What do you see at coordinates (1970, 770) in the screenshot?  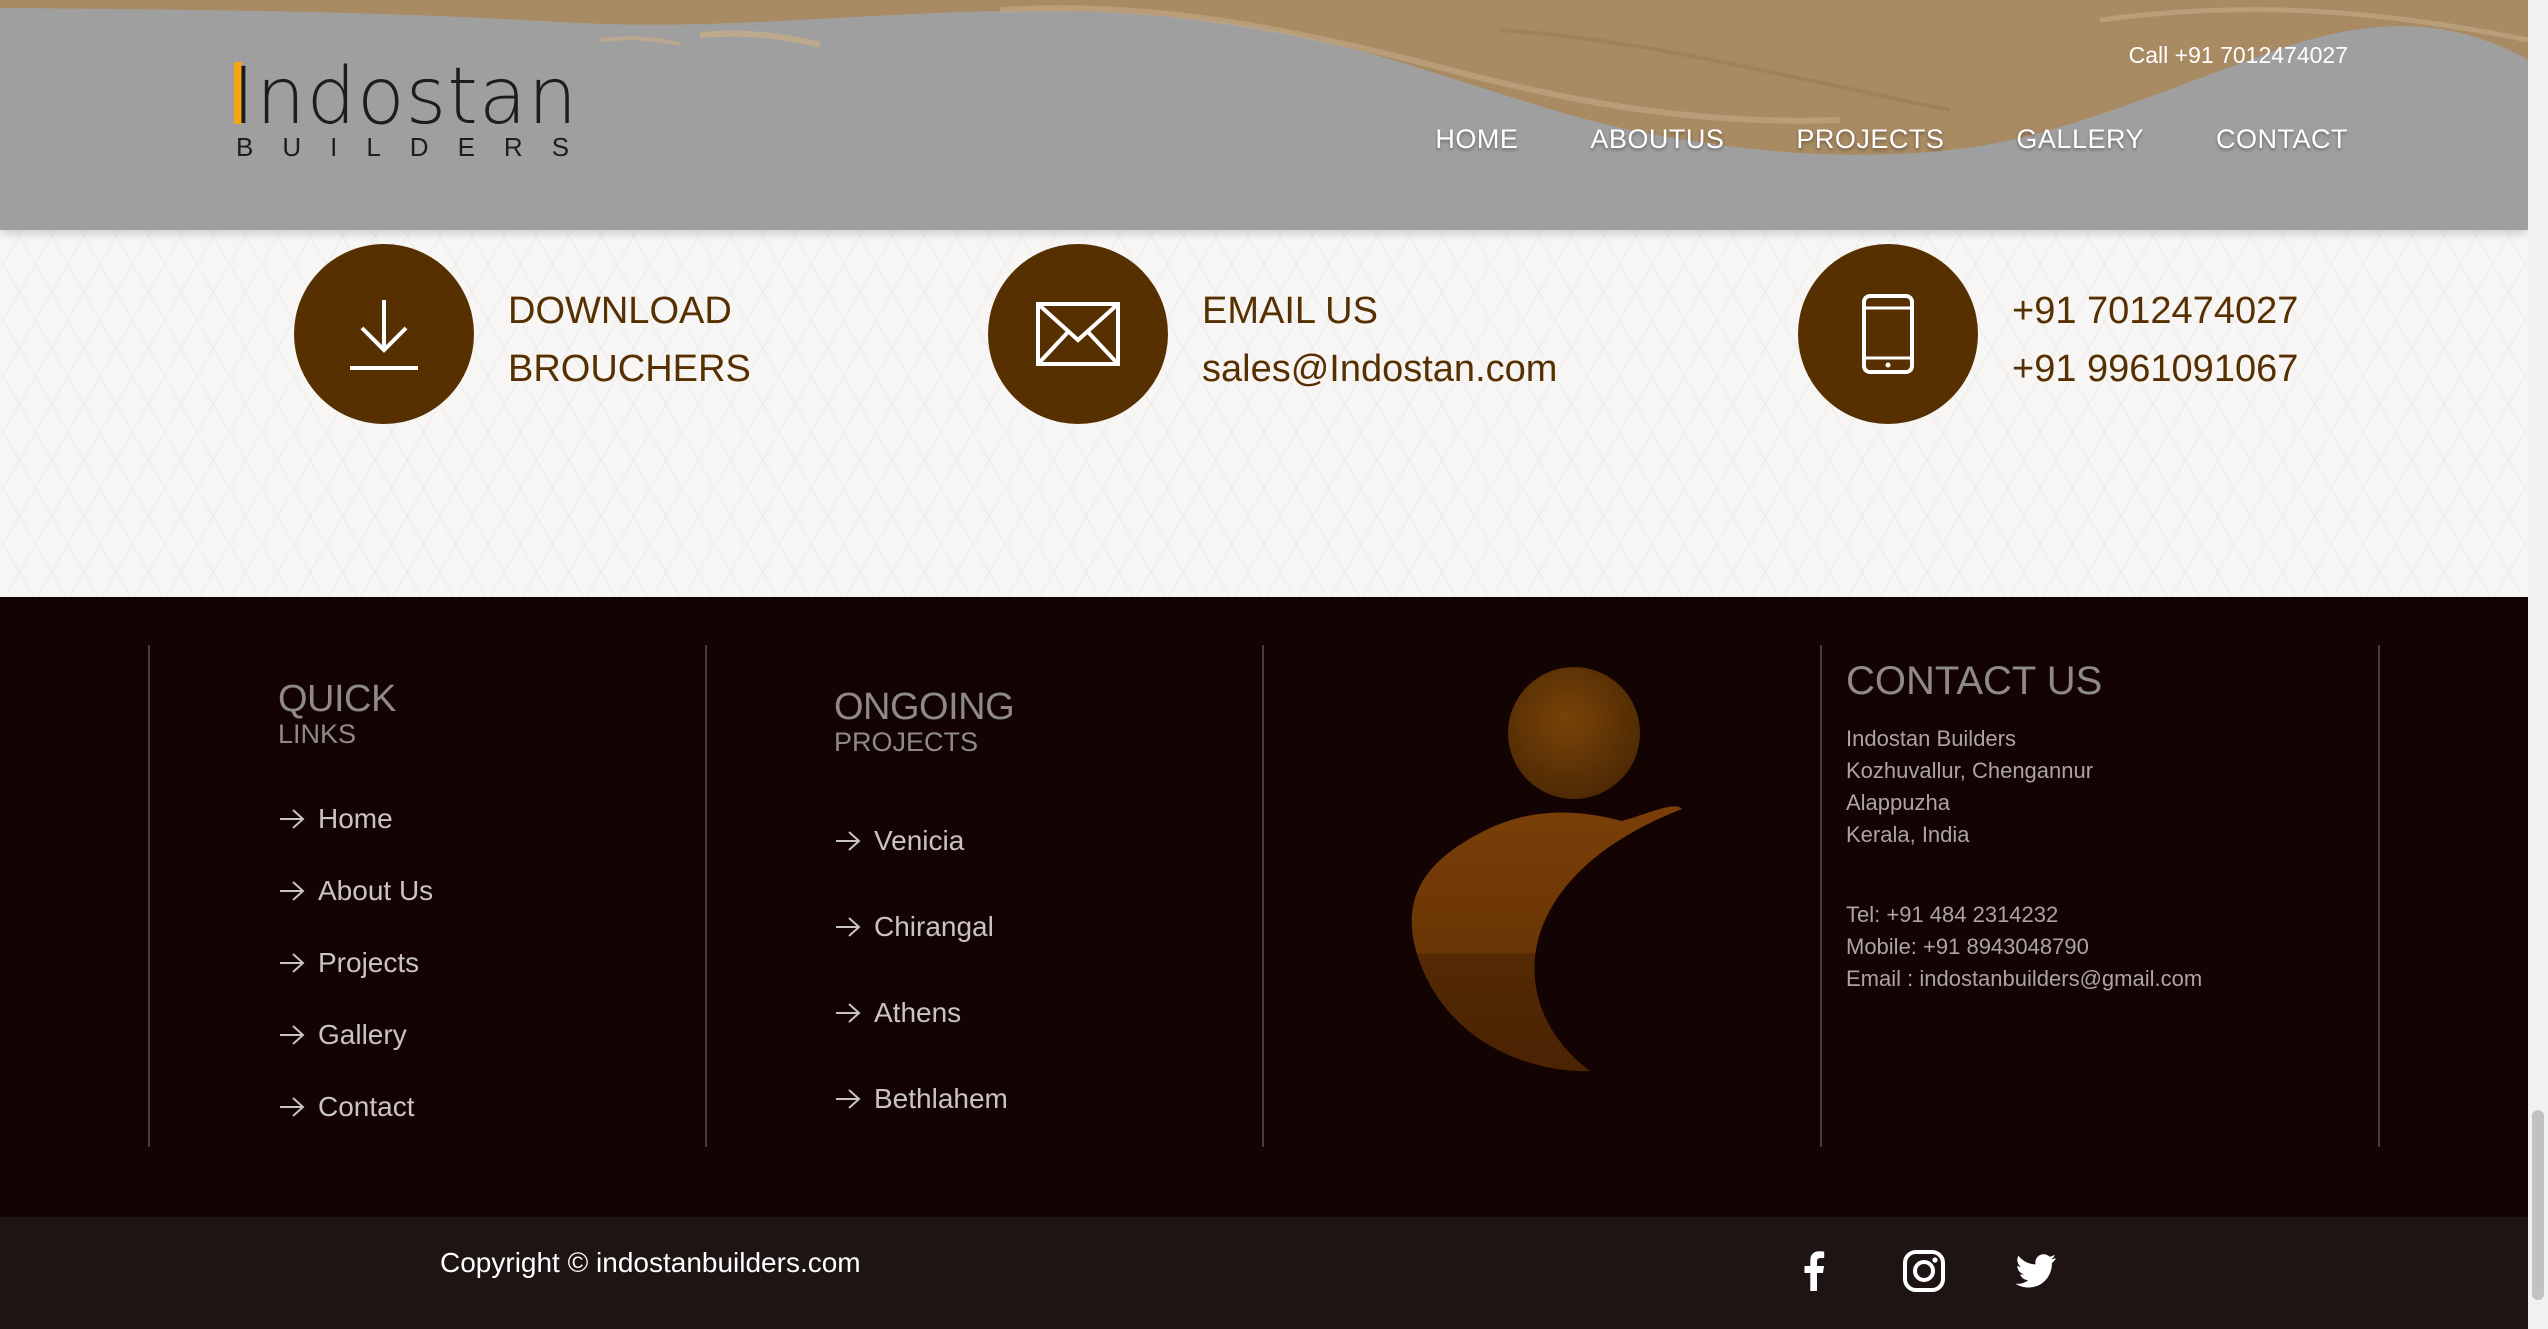 I see `contact-address-line: Kozhuvallur, Chengannur` at bounding box center [1970, 770].